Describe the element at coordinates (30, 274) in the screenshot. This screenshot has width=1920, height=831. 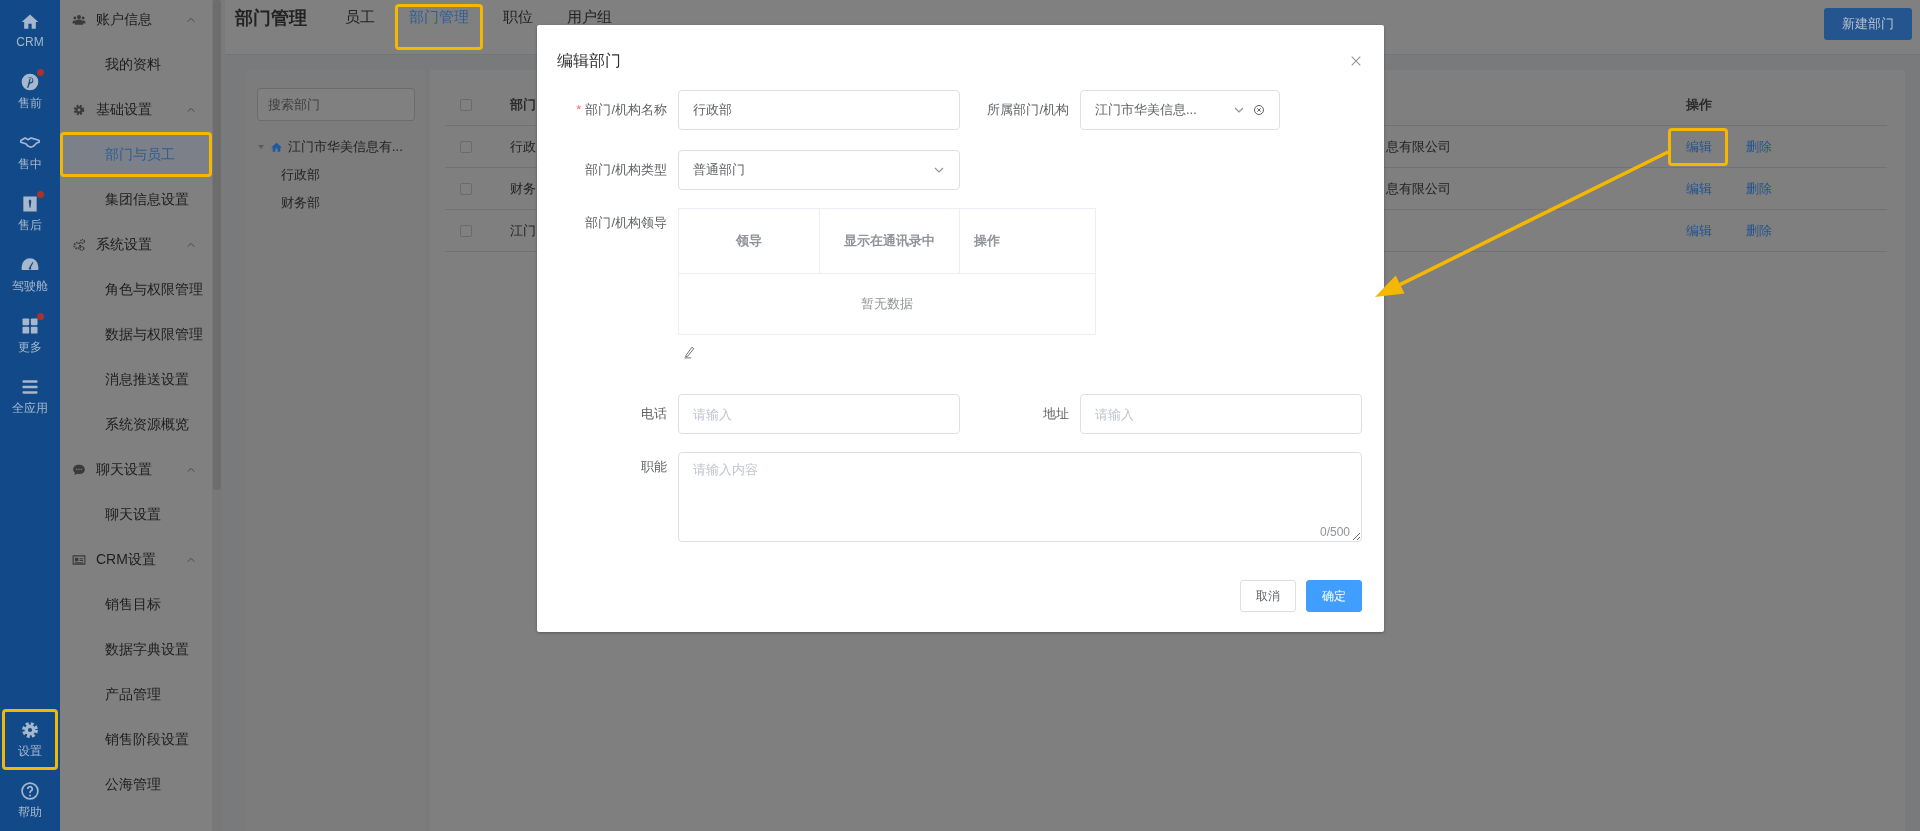
I see `nav-item: 驾驶舱` at that location.